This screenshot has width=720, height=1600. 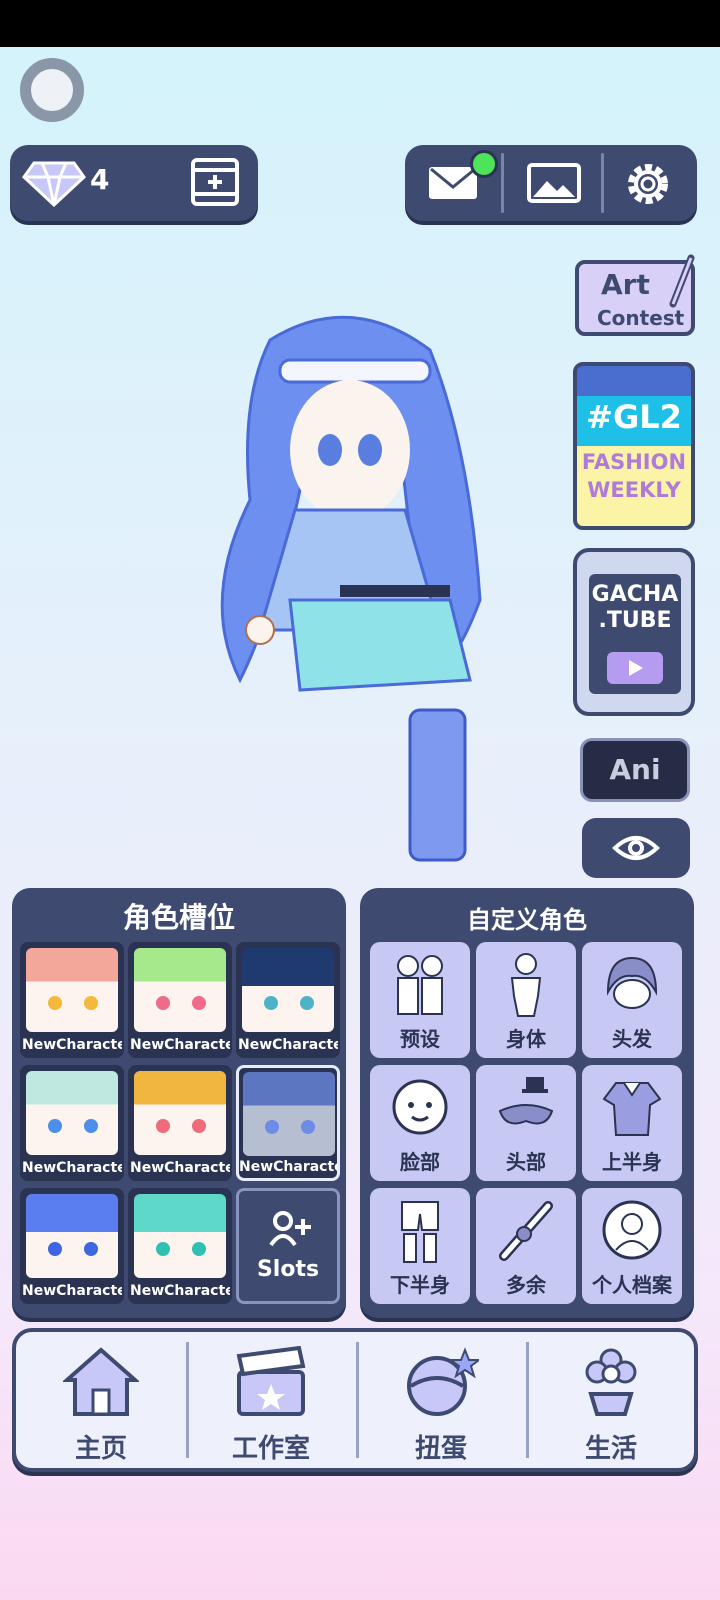 I want to click on customize-upper-body: 上半身, so click(x=632, y=1123).